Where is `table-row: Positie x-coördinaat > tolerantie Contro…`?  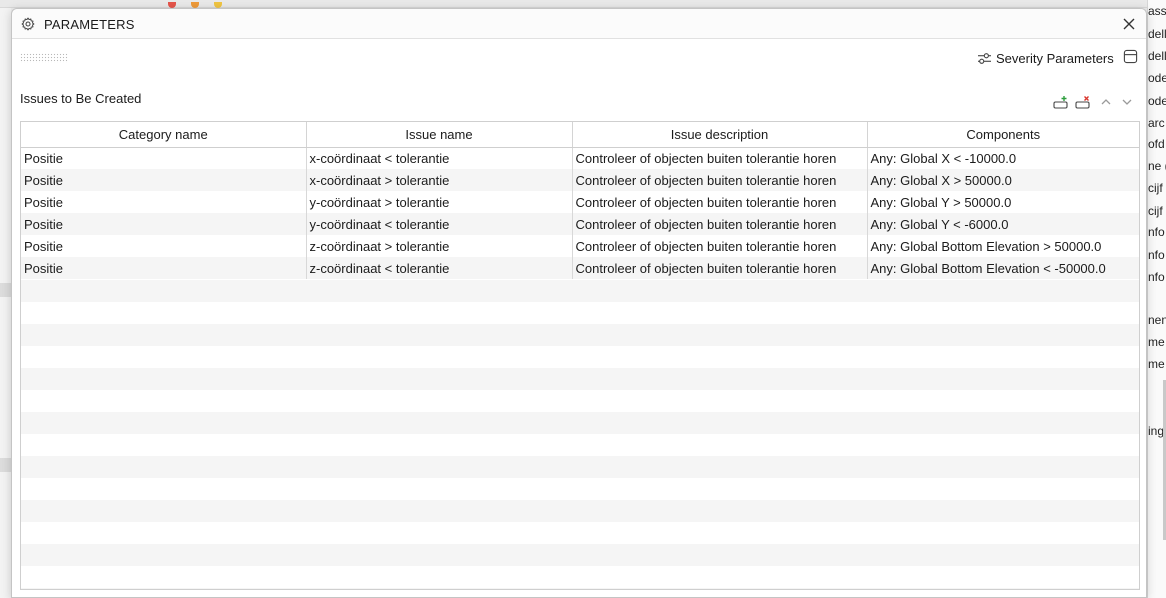 table-row: Positie x-coördinaat > tolerantie Contro… is located at coordinates (580, 180).